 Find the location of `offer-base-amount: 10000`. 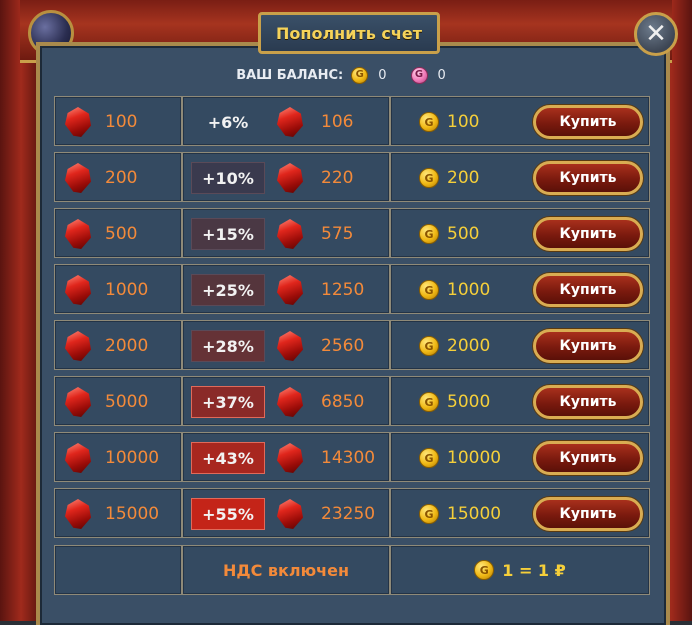

offer-base-amount: 10000 is located at coordinates (132, 458).